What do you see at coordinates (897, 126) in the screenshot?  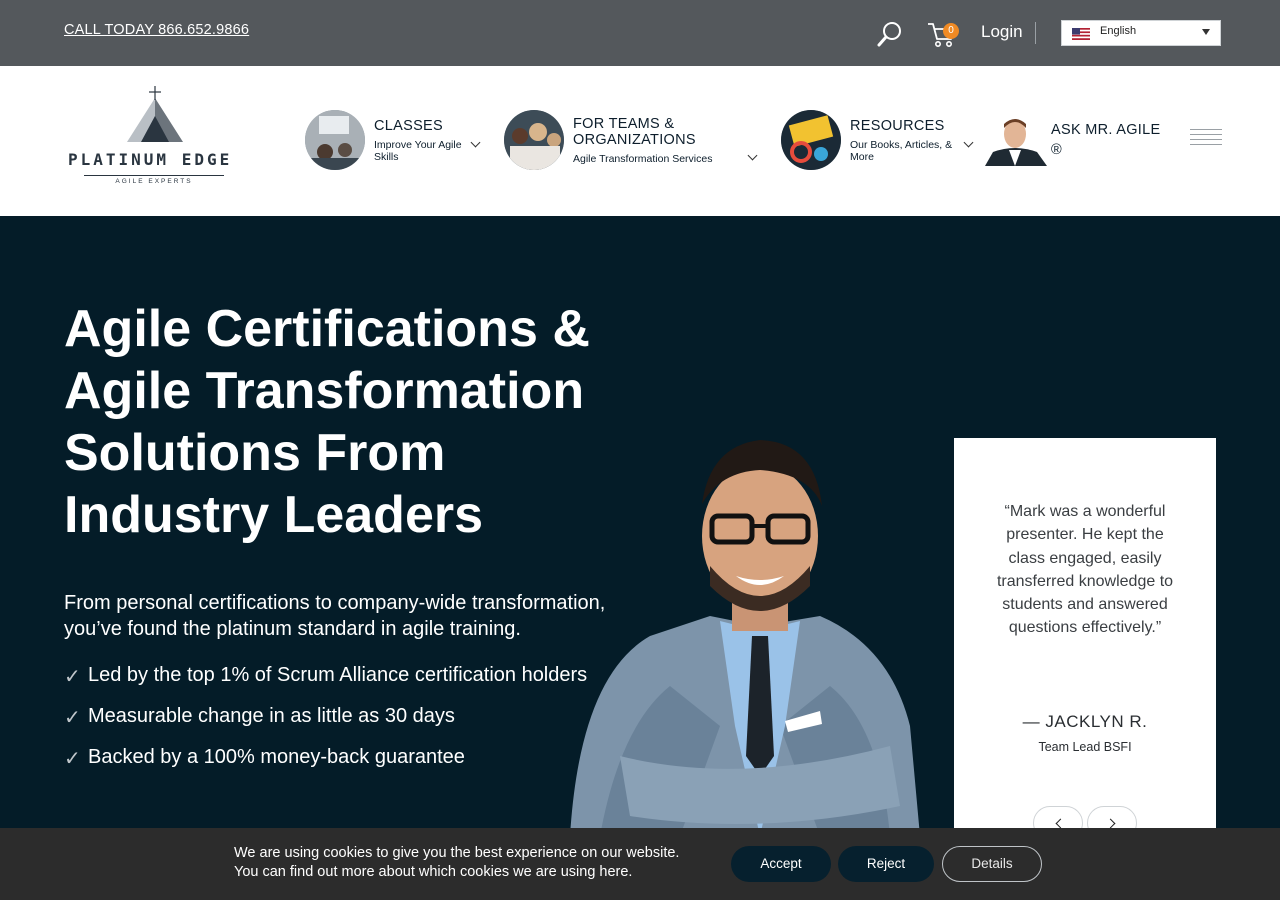 I see `nav-resources-title: RESOURCES` at bounding box center [897, 126].